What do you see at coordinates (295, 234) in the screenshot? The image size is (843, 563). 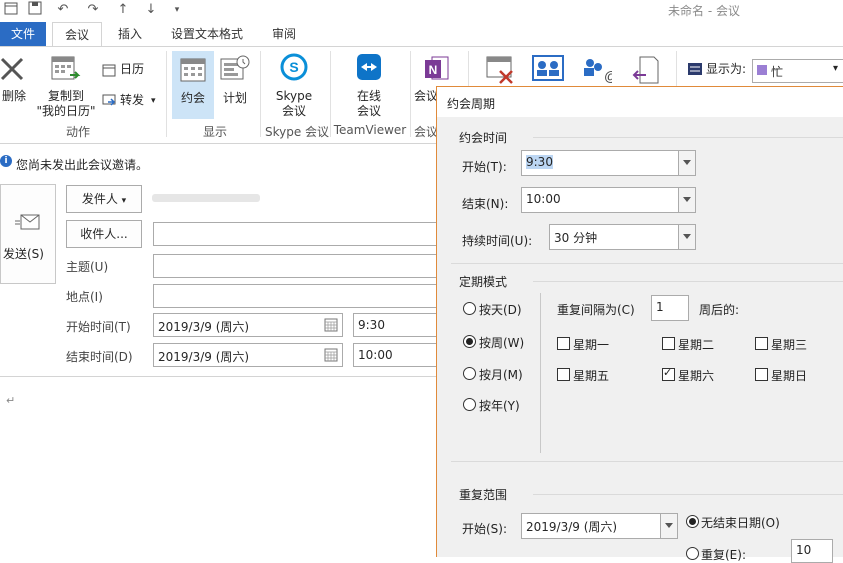 I see `to-field` at bounding box center [295, 234].